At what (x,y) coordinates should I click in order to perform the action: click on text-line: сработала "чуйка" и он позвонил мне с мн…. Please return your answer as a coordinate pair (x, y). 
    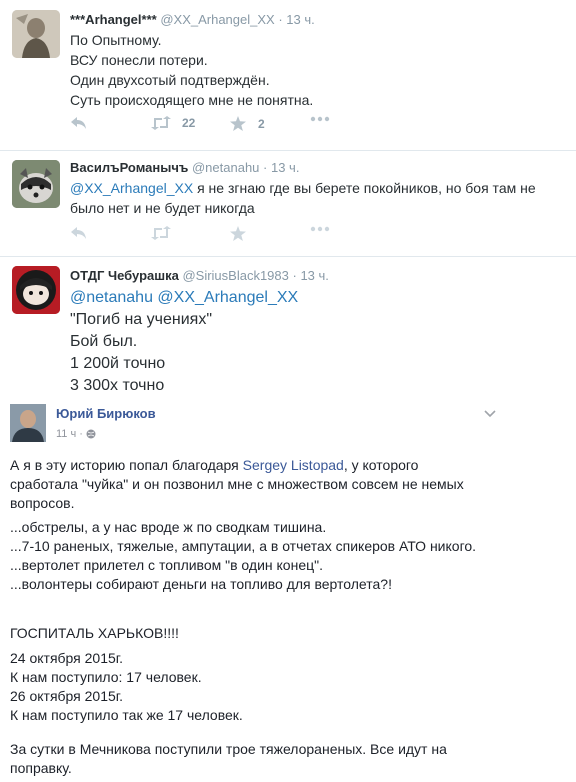
    Looking at the image, I should click on (237, 484).